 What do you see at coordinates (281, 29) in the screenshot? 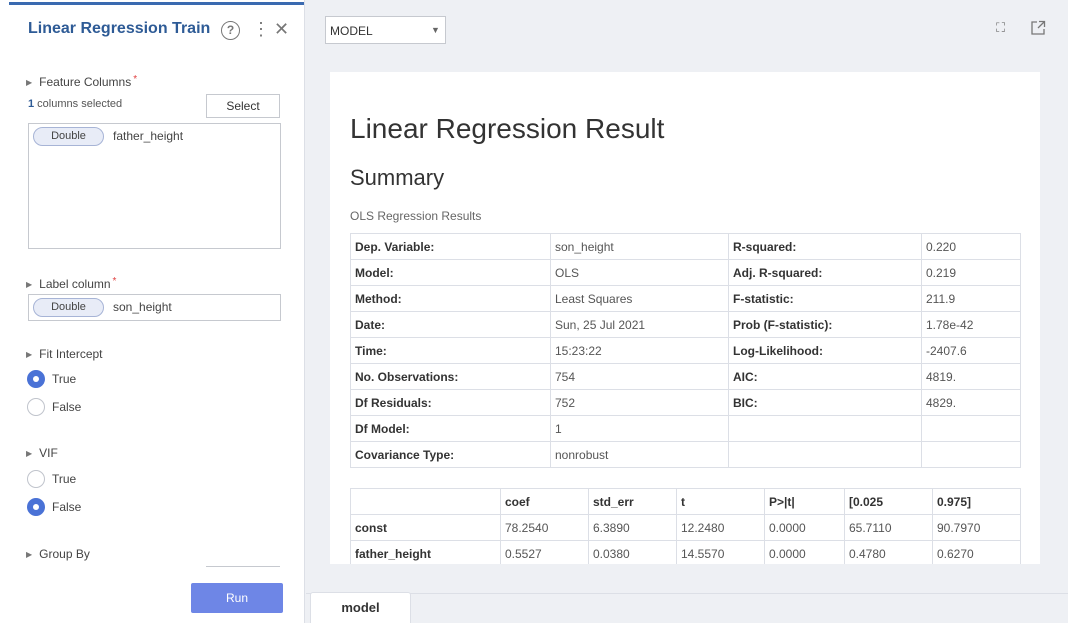
I see `close-icon: ✕` at bounding box center [281, 29].